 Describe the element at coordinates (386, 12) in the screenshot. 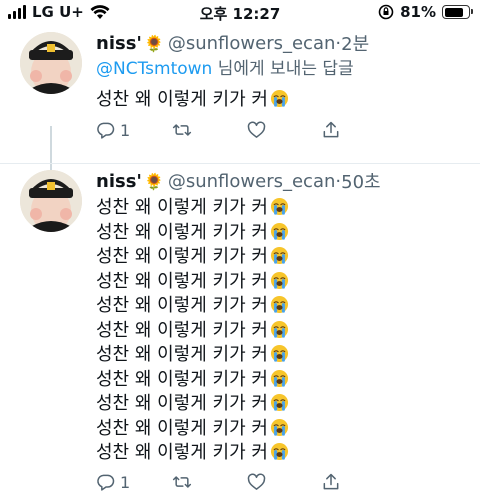

I see `orientation-lock-icon` at that location.